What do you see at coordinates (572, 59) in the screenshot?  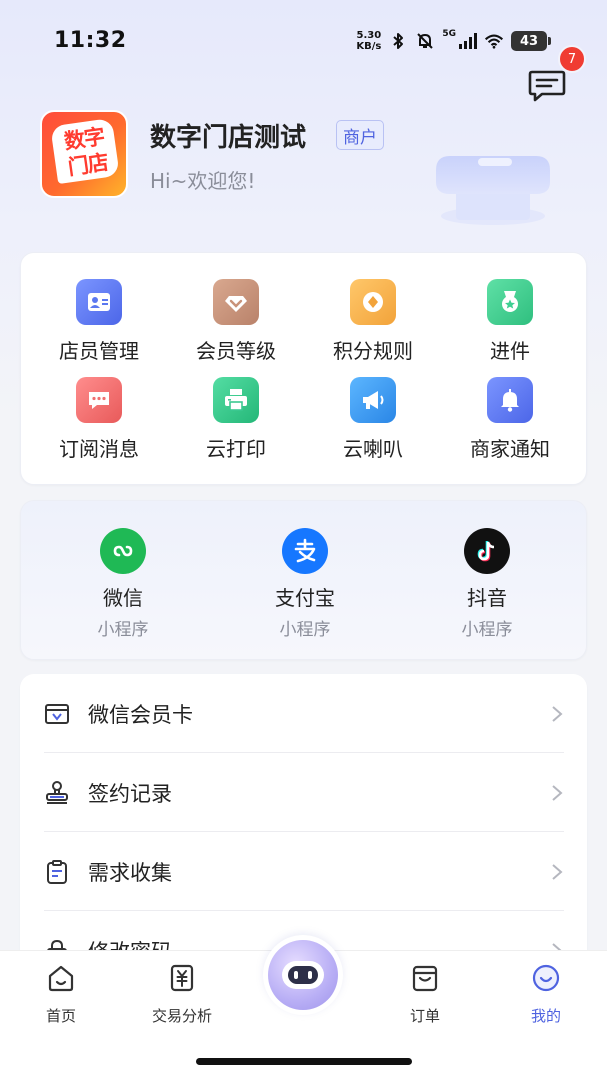 I see `message-badge: 7` at bounding box center [572, 59].